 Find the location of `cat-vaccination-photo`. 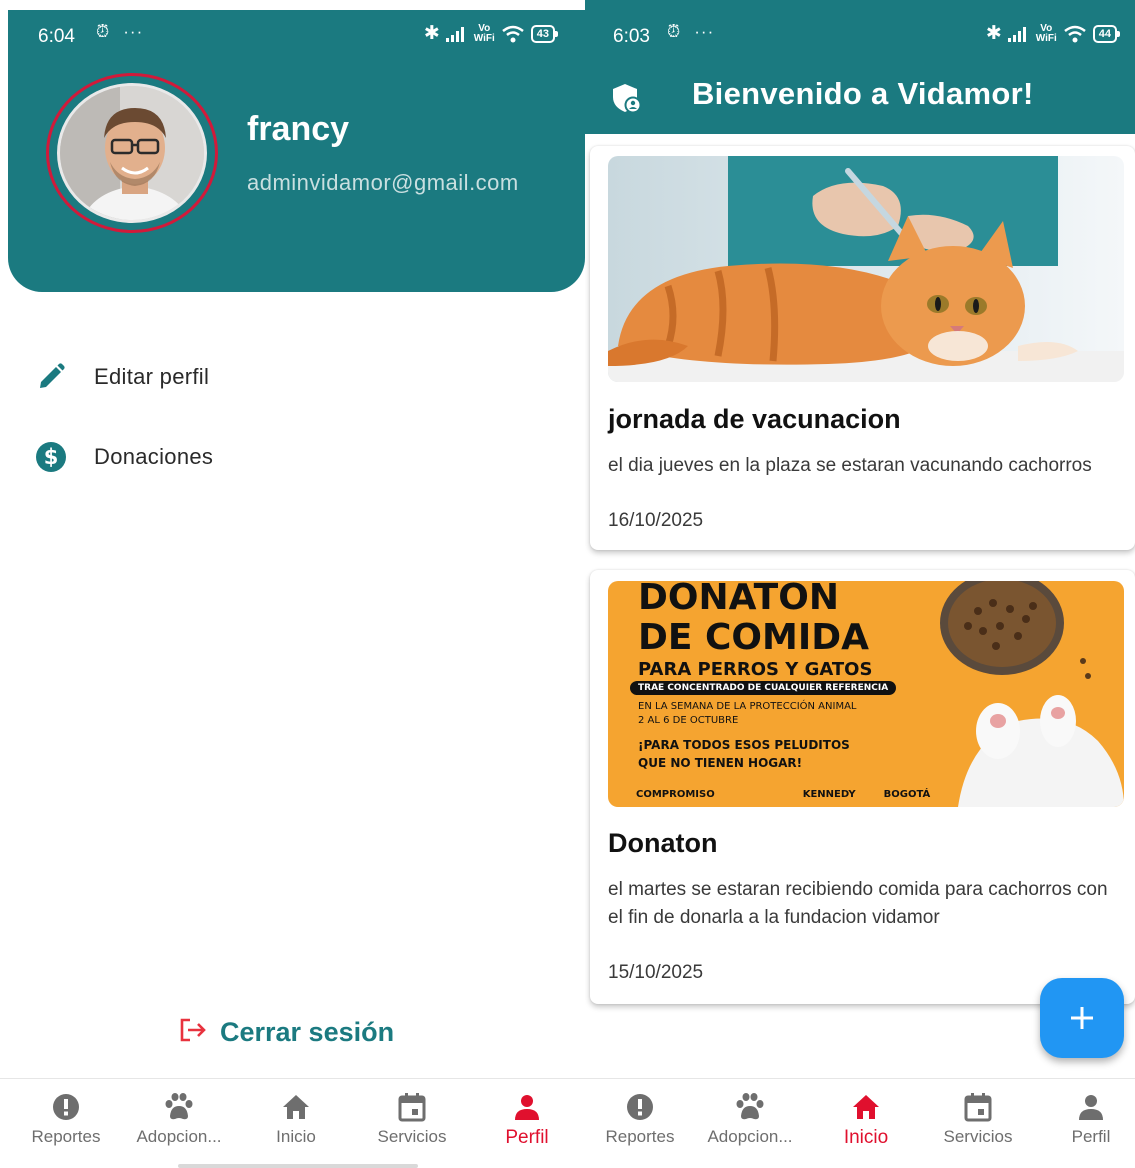

cat-vaccination-photo is located at coordinates (866, 269).